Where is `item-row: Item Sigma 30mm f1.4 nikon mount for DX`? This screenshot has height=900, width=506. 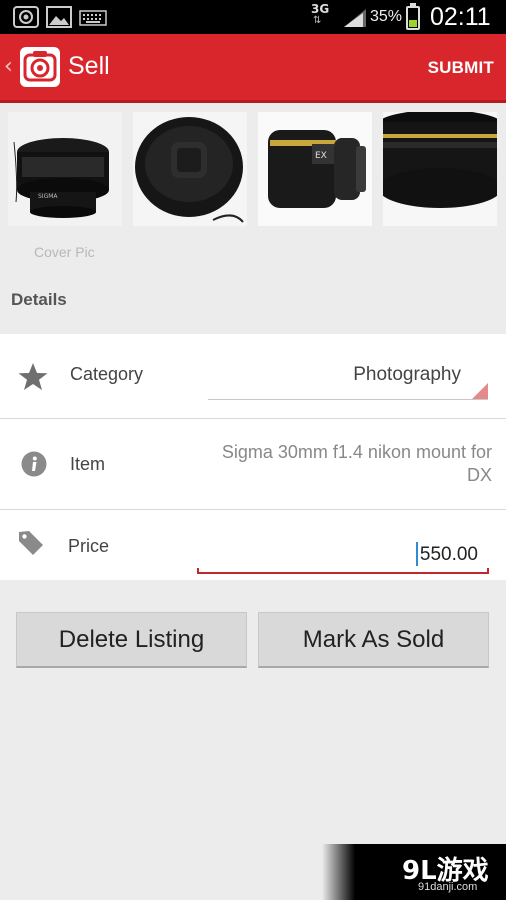 item-row: Item Sigma 30mm f1.4 nikon mount for DX is located at coordinates (253, 464).